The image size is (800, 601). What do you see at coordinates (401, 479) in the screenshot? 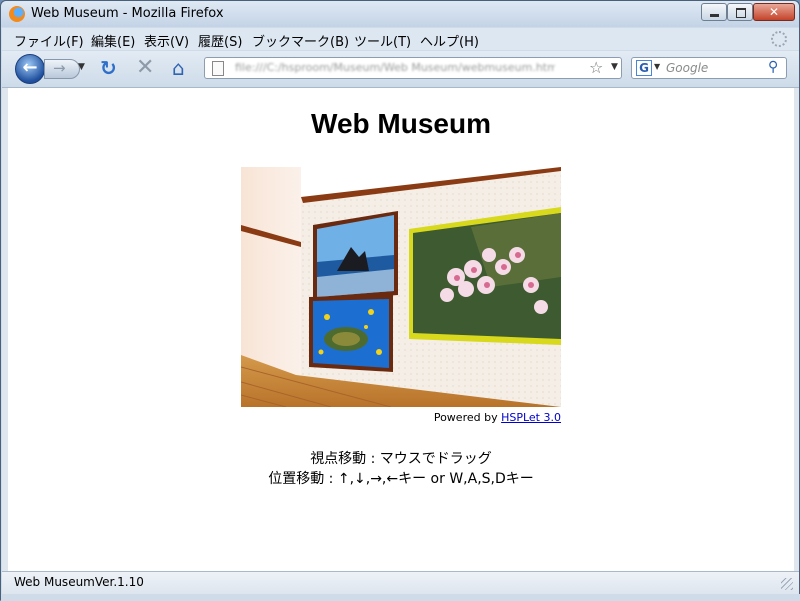
I see `instruction-move: 位置移動 : ↑,↓,→,←キー or W,A,S,Dキー` at bounding box center [401, 479].